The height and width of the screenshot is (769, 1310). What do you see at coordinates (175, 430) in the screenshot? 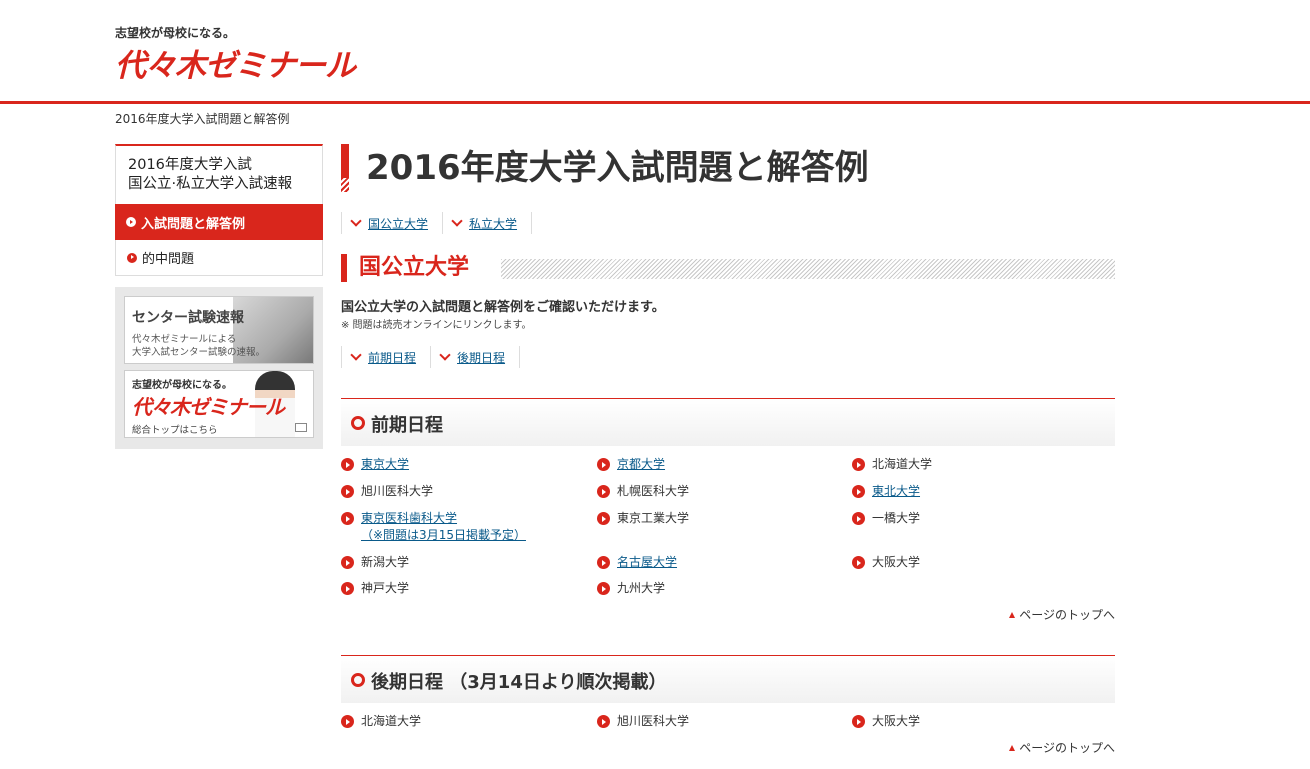
I see `banner-subtext: 総合トップはこちら` at bounding box center [175, 430].